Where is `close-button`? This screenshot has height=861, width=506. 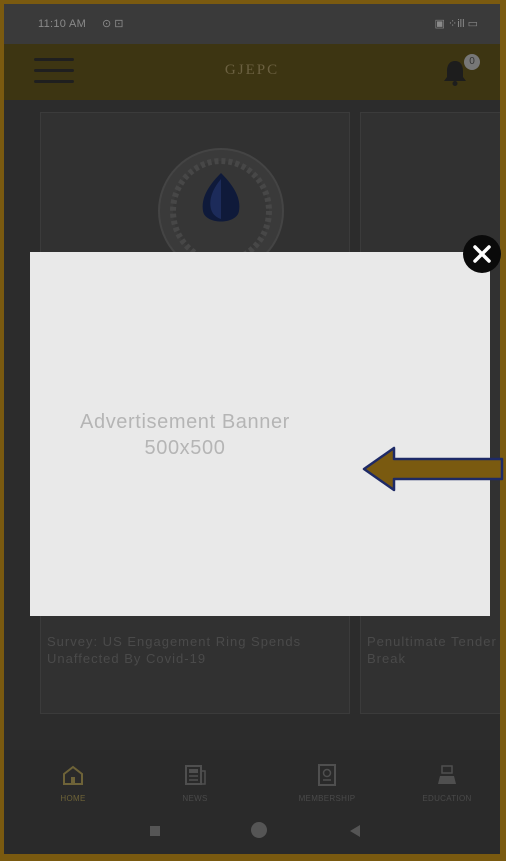
close-button is located at coordinates (482, 254).